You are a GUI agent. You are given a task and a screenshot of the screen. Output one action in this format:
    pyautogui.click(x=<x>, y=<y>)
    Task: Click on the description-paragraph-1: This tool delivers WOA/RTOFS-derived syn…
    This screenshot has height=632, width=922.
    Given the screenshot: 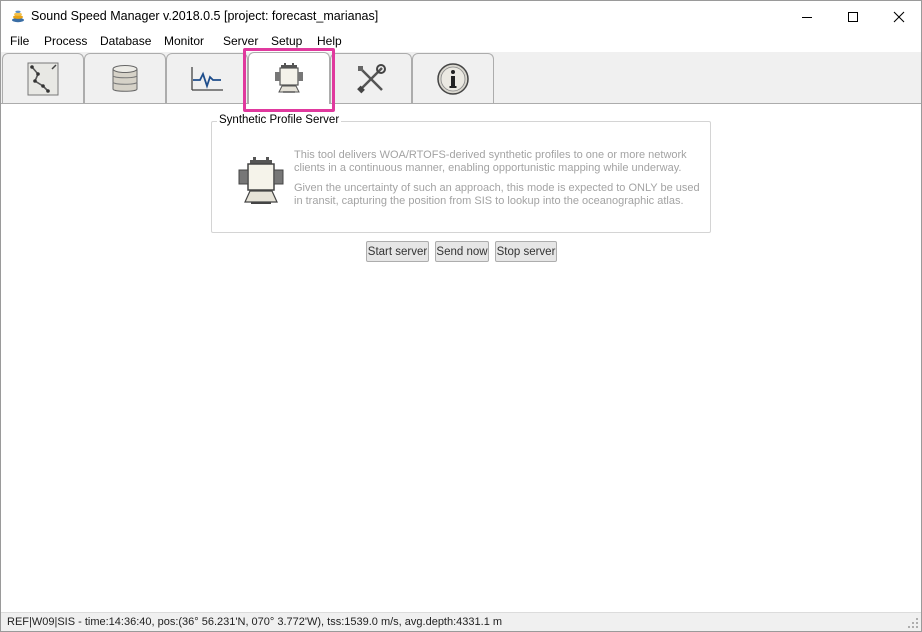 What is the action you would take?
    pyautogui.click(x=490, y=161)
    